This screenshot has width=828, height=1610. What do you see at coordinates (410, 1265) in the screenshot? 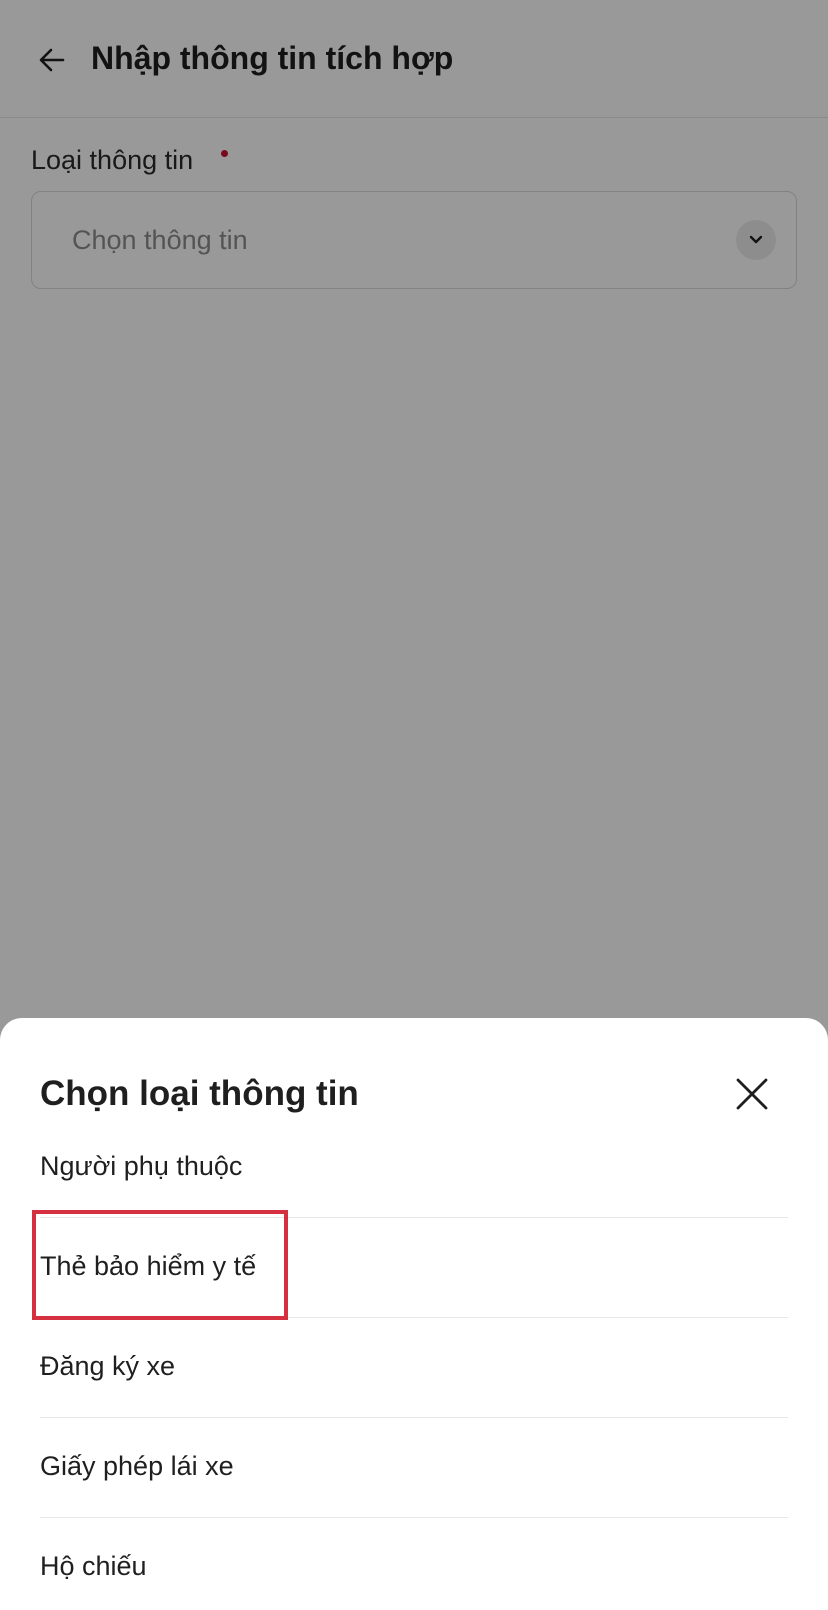
I see `option-the-bao-hiem-y-te: Thẻ bảo hiểm y tế` at bounding box center [410, 1265].